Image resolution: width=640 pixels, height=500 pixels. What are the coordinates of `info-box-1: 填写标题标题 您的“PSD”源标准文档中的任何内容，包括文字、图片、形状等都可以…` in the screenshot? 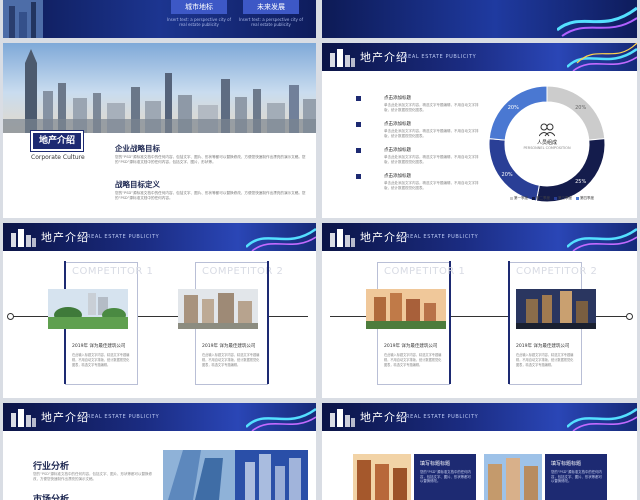 It's located at (445, 477).